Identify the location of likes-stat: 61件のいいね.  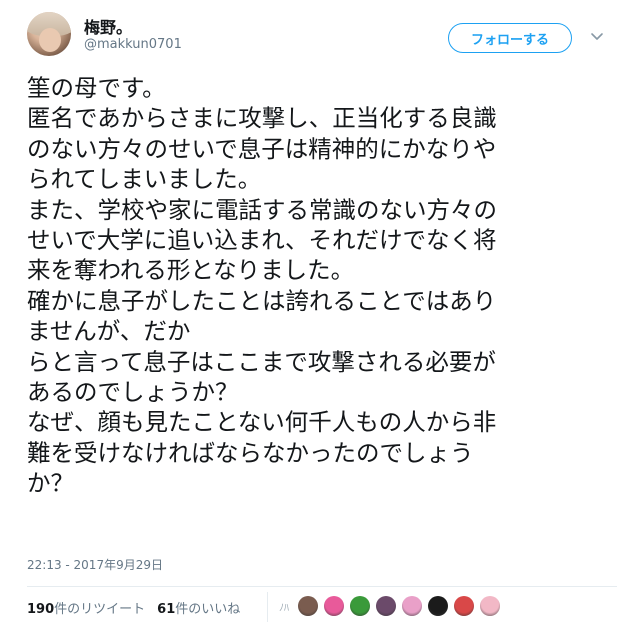
(198, 607).